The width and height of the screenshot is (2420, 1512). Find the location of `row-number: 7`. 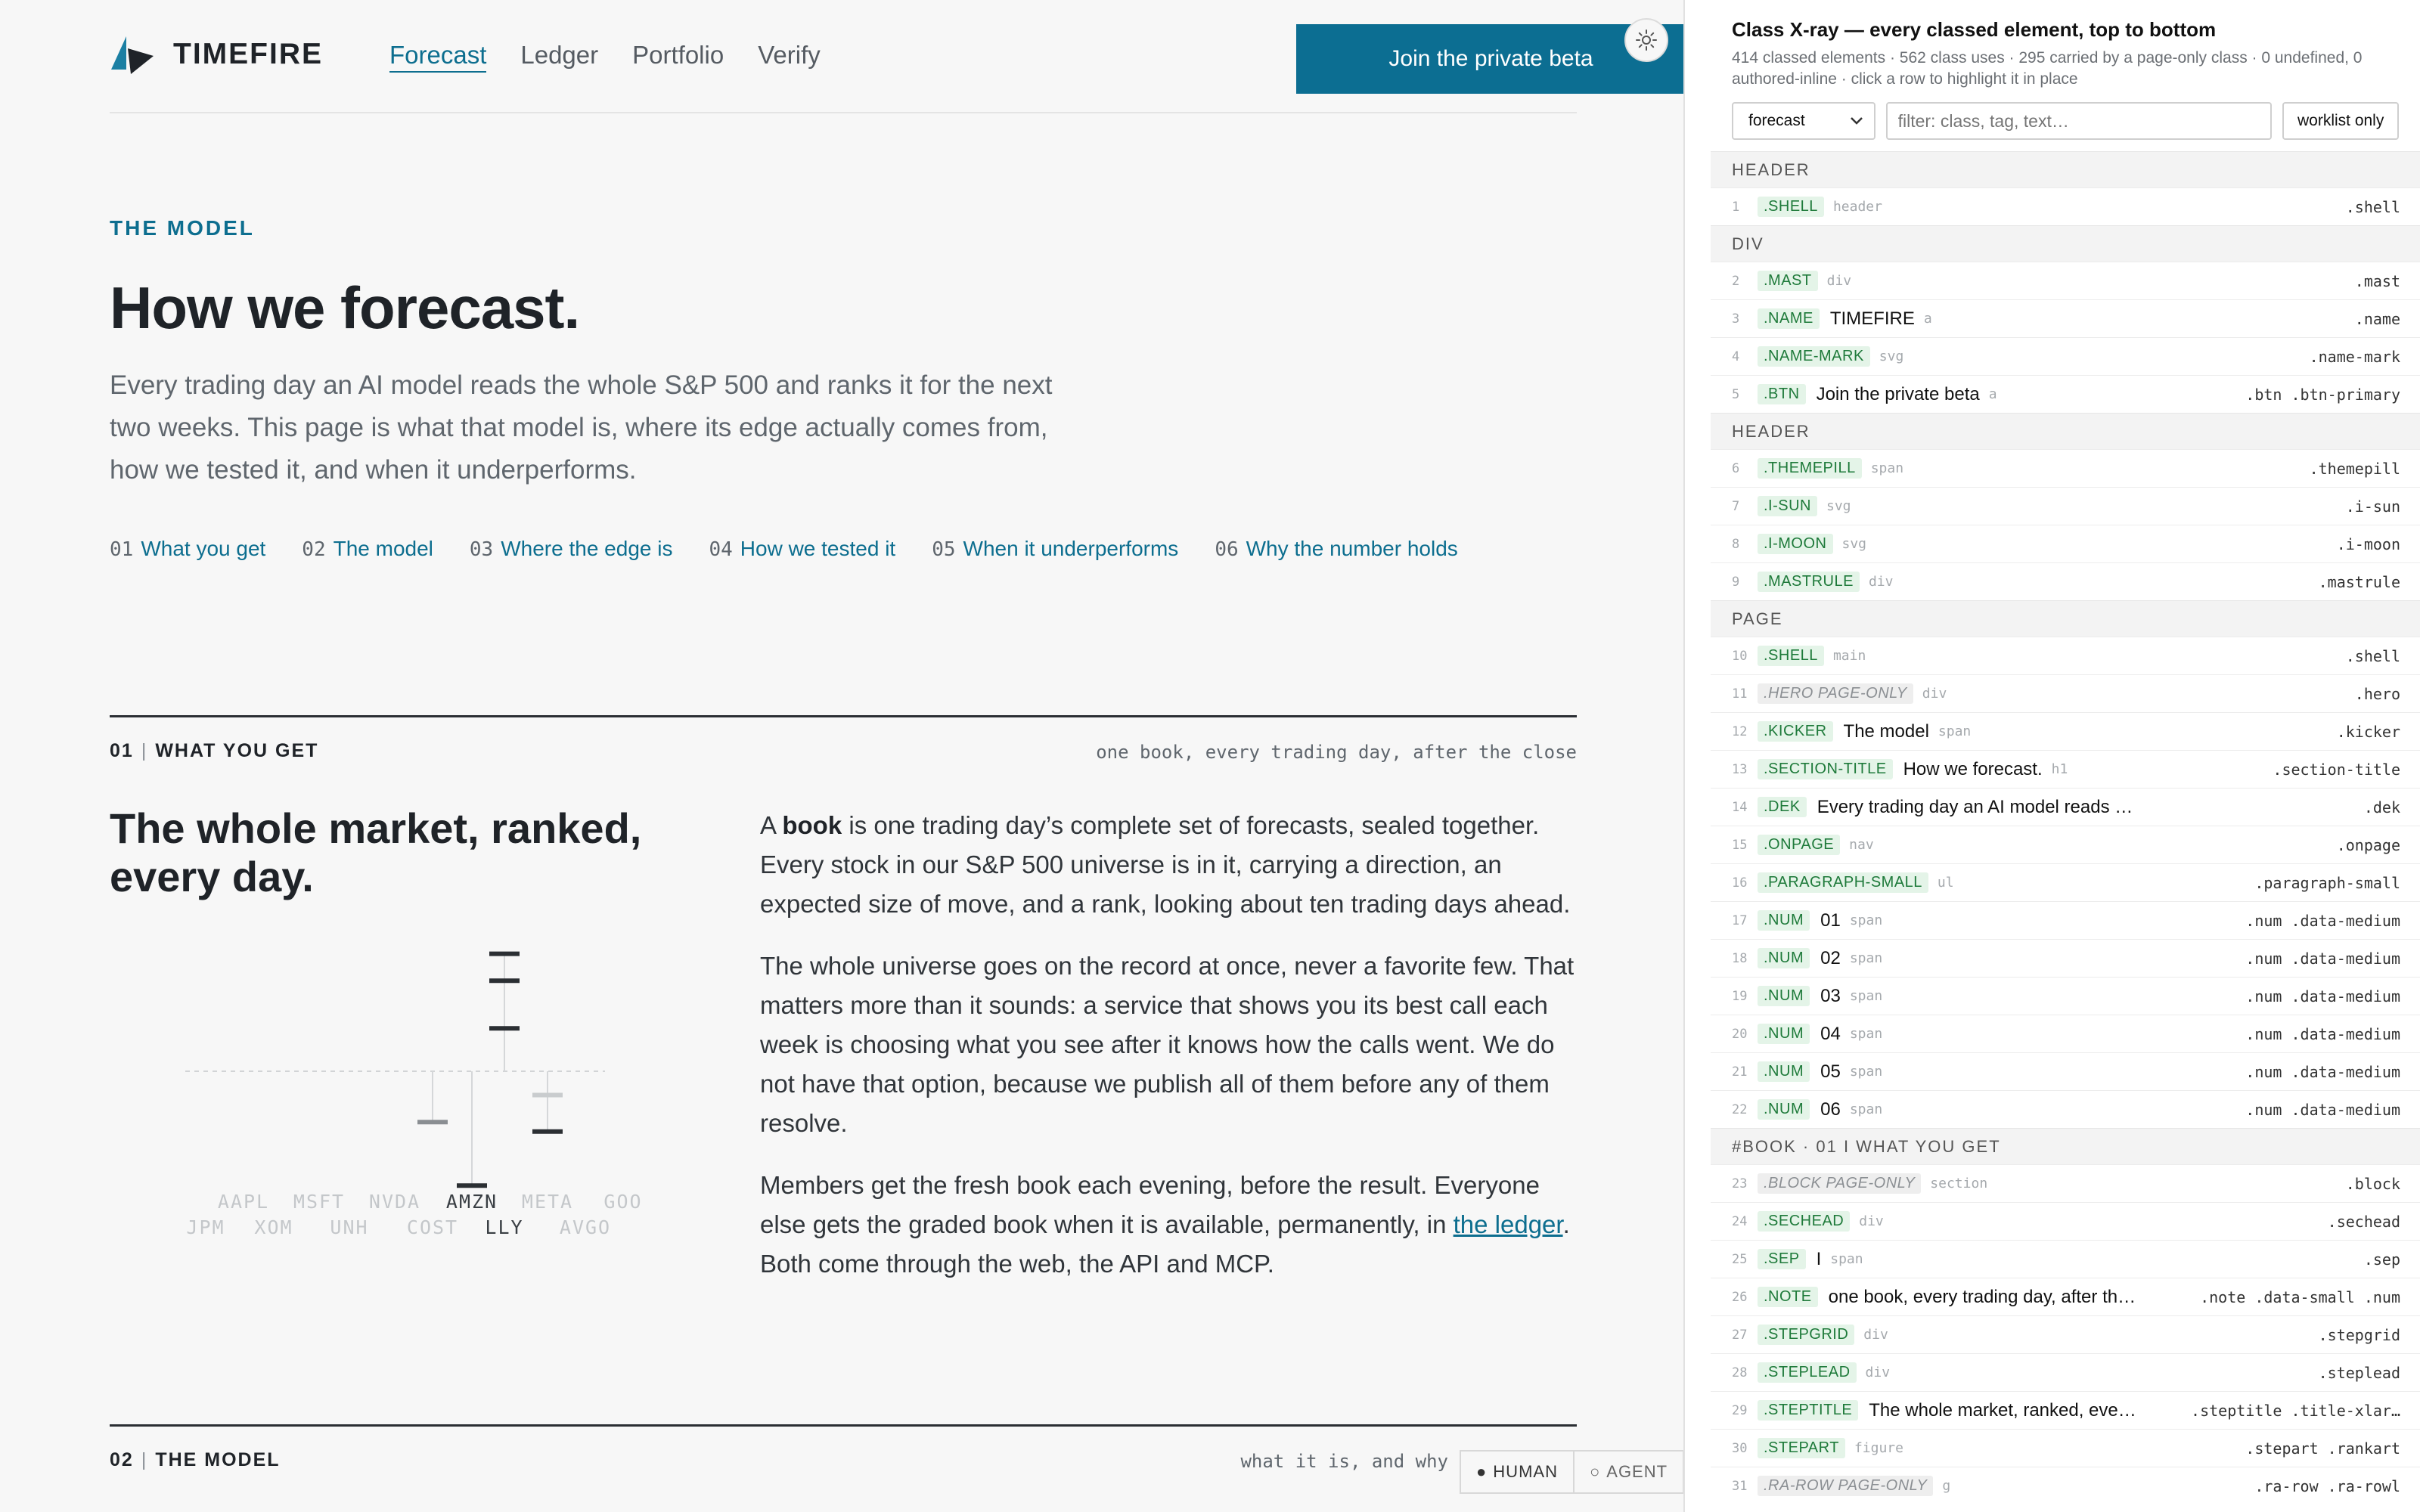

row-number: 7 is located at coordinates (1736, 506).